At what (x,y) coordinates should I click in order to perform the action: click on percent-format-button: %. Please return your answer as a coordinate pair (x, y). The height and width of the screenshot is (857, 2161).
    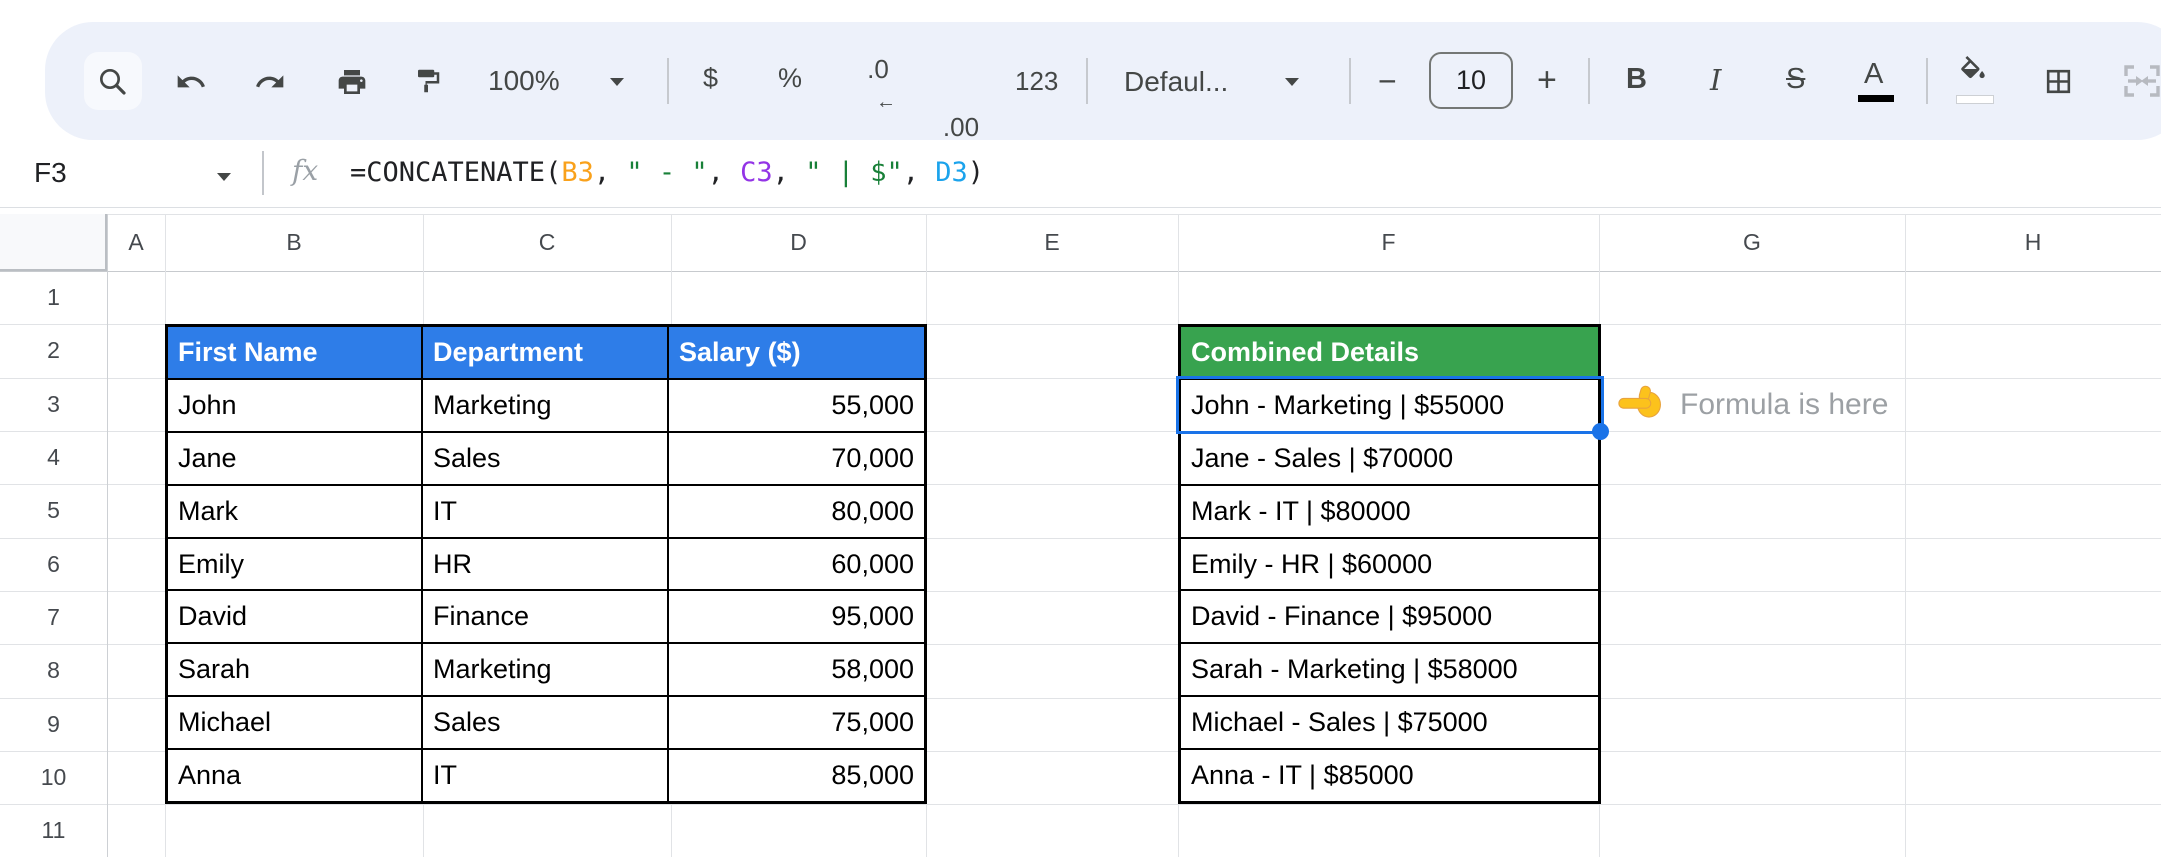
    Looking at the image, I should click on (790, 78).